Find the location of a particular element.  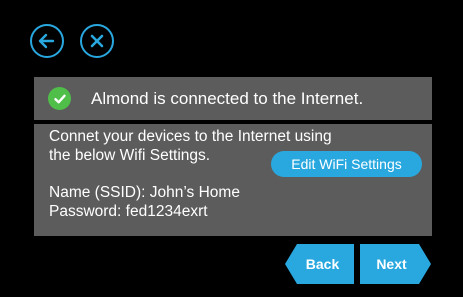

close-circle-button is located at coordinates (97, 41).